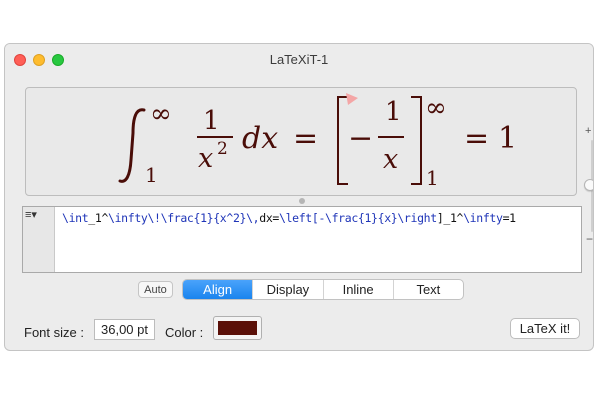 This screenshot has width=600, height=400. Describe the element at coordinates (545, 328) in the screenshot. I see `latex-it-button: LaTeX it!` at that location.